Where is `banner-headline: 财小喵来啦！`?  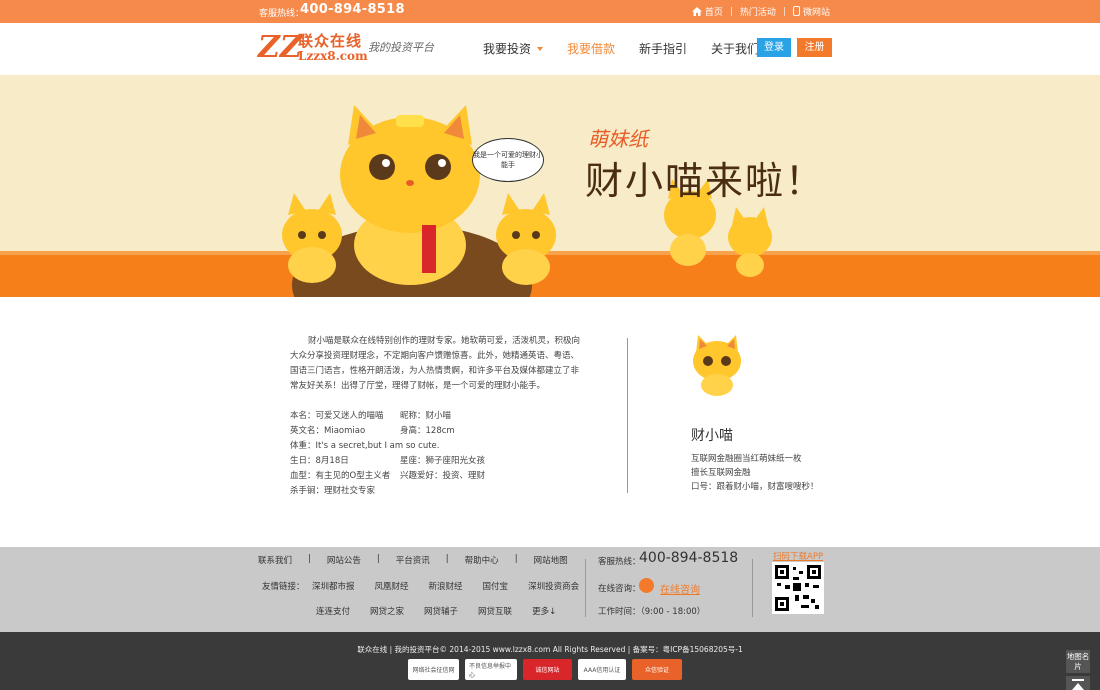
banner-headline: 财小喵来啦！ is located at coordinates (705, 181).